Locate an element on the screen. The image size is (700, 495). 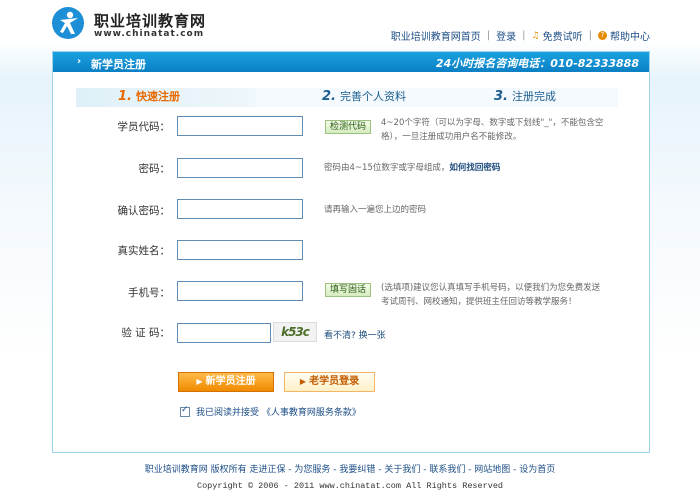
password-input is located at coordinates (240, 168).